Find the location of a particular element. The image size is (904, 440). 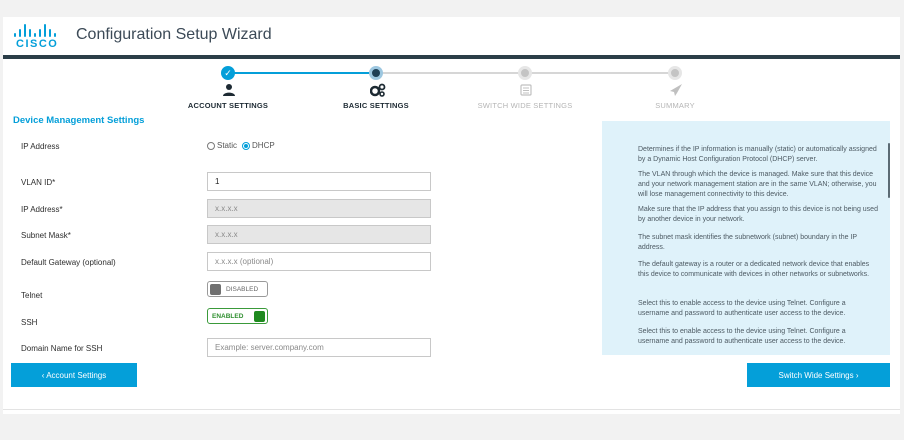

radio-static-label: Static is located at coordinates (227, 145).